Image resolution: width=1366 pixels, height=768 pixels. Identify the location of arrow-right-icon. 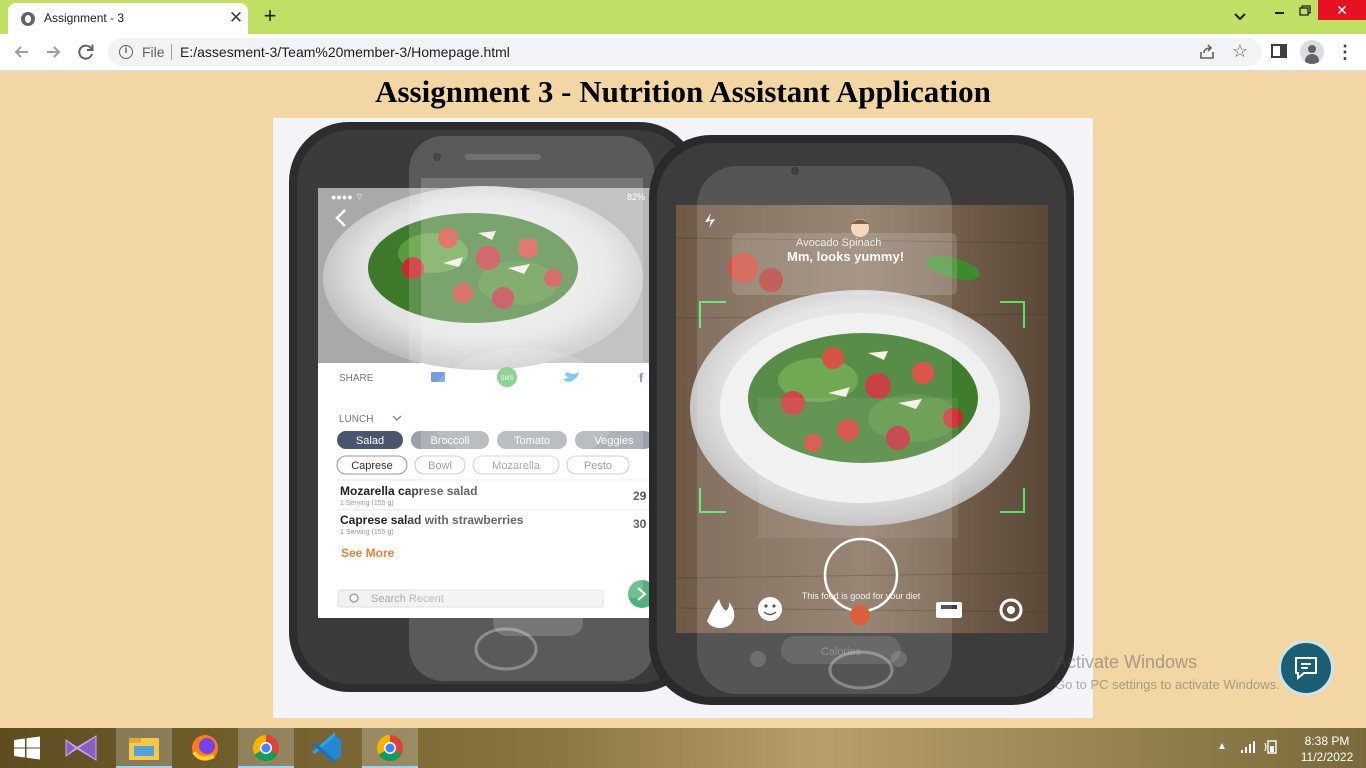
(54, 52).